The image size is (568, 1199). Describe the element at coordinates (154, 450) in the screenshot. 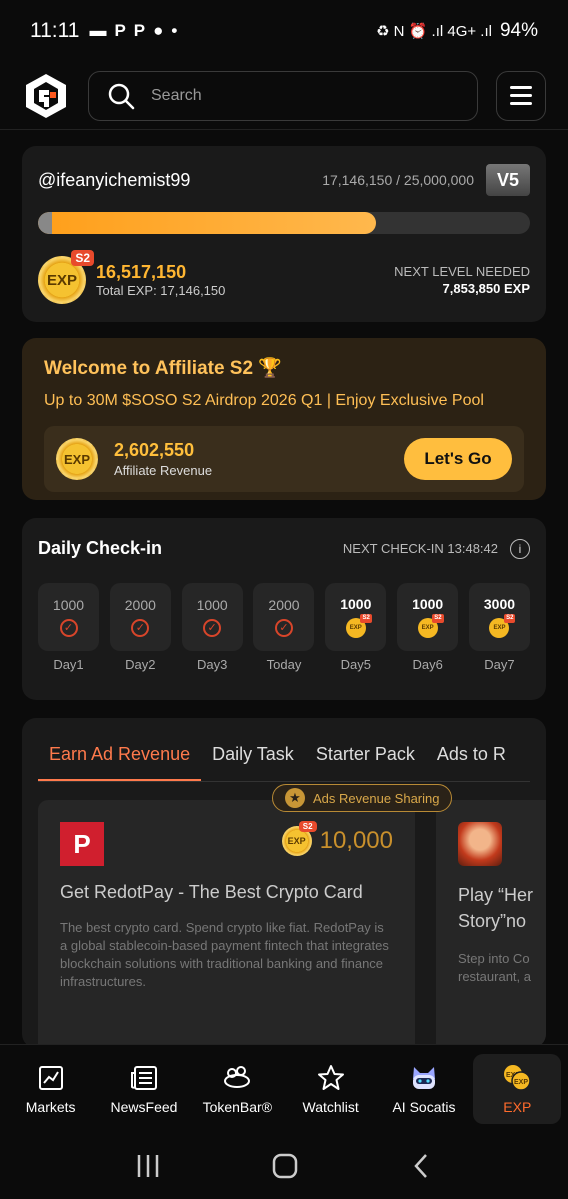

I see `affiliate-revenue-value: 2,602,550` at that location.